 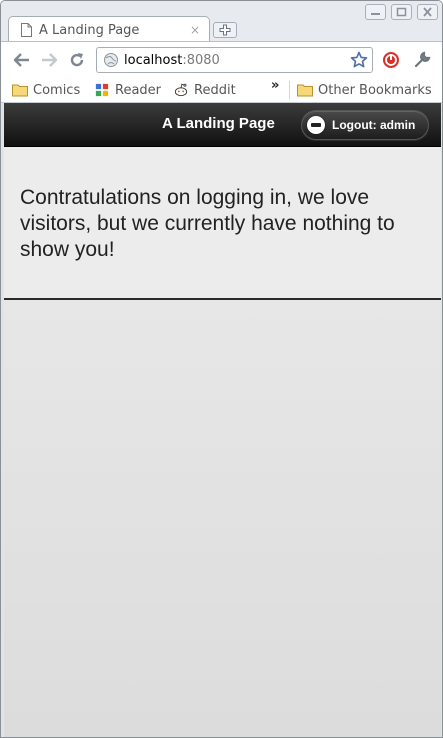 I want to click on tab-title: A Landing Page, so click(x=89, y=30).